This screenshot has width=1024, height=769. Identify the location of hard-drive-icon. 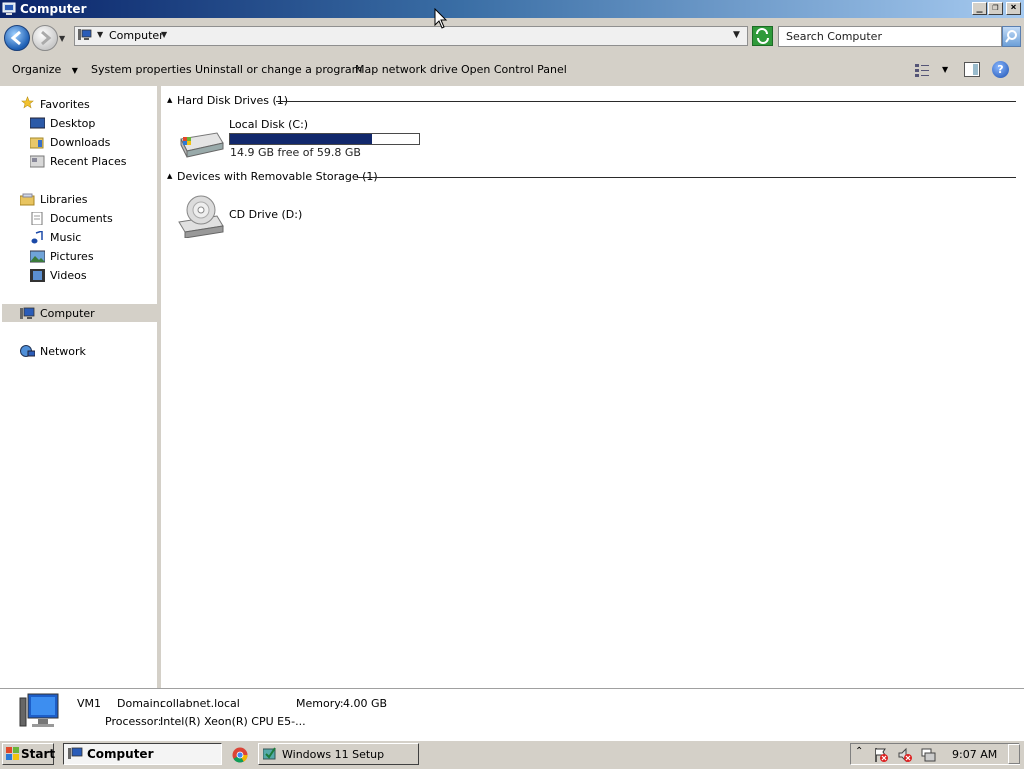
(202, 145).